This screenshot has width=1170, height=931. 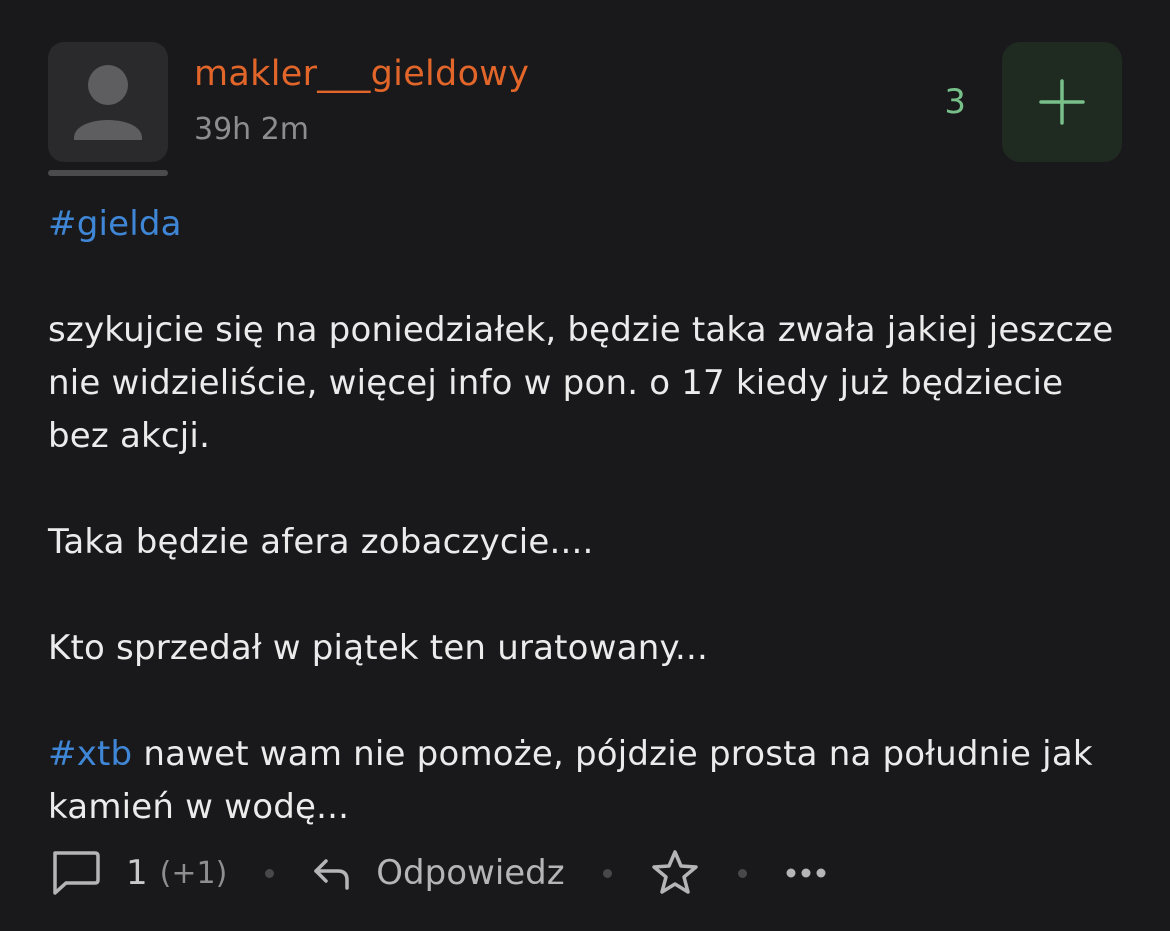 I want to click on more-dots-icon, so click(x=806, y=873).